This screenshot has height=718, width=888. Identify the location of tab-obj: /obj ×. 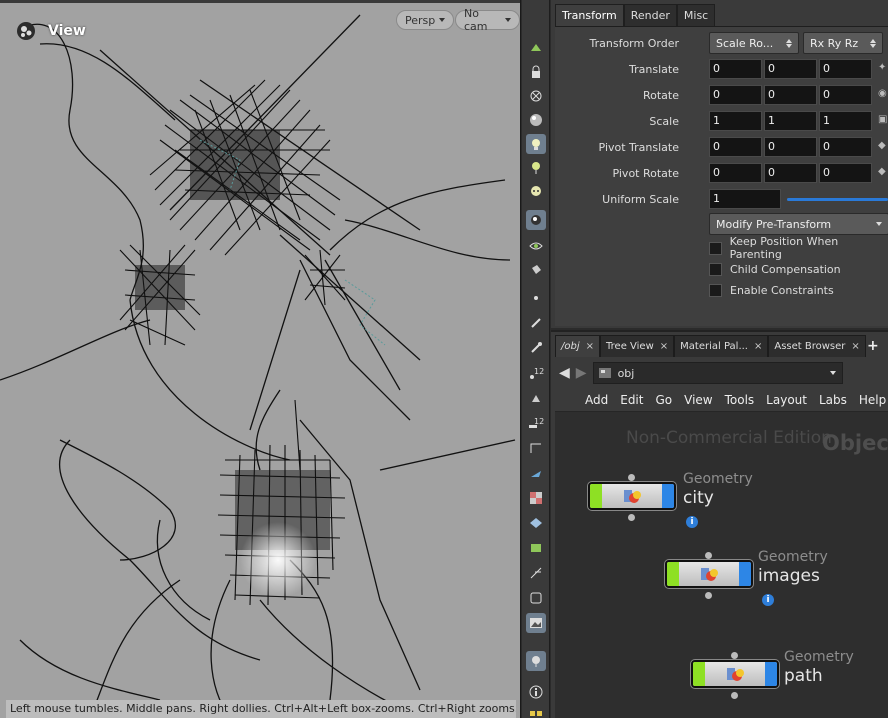
(578, 346).